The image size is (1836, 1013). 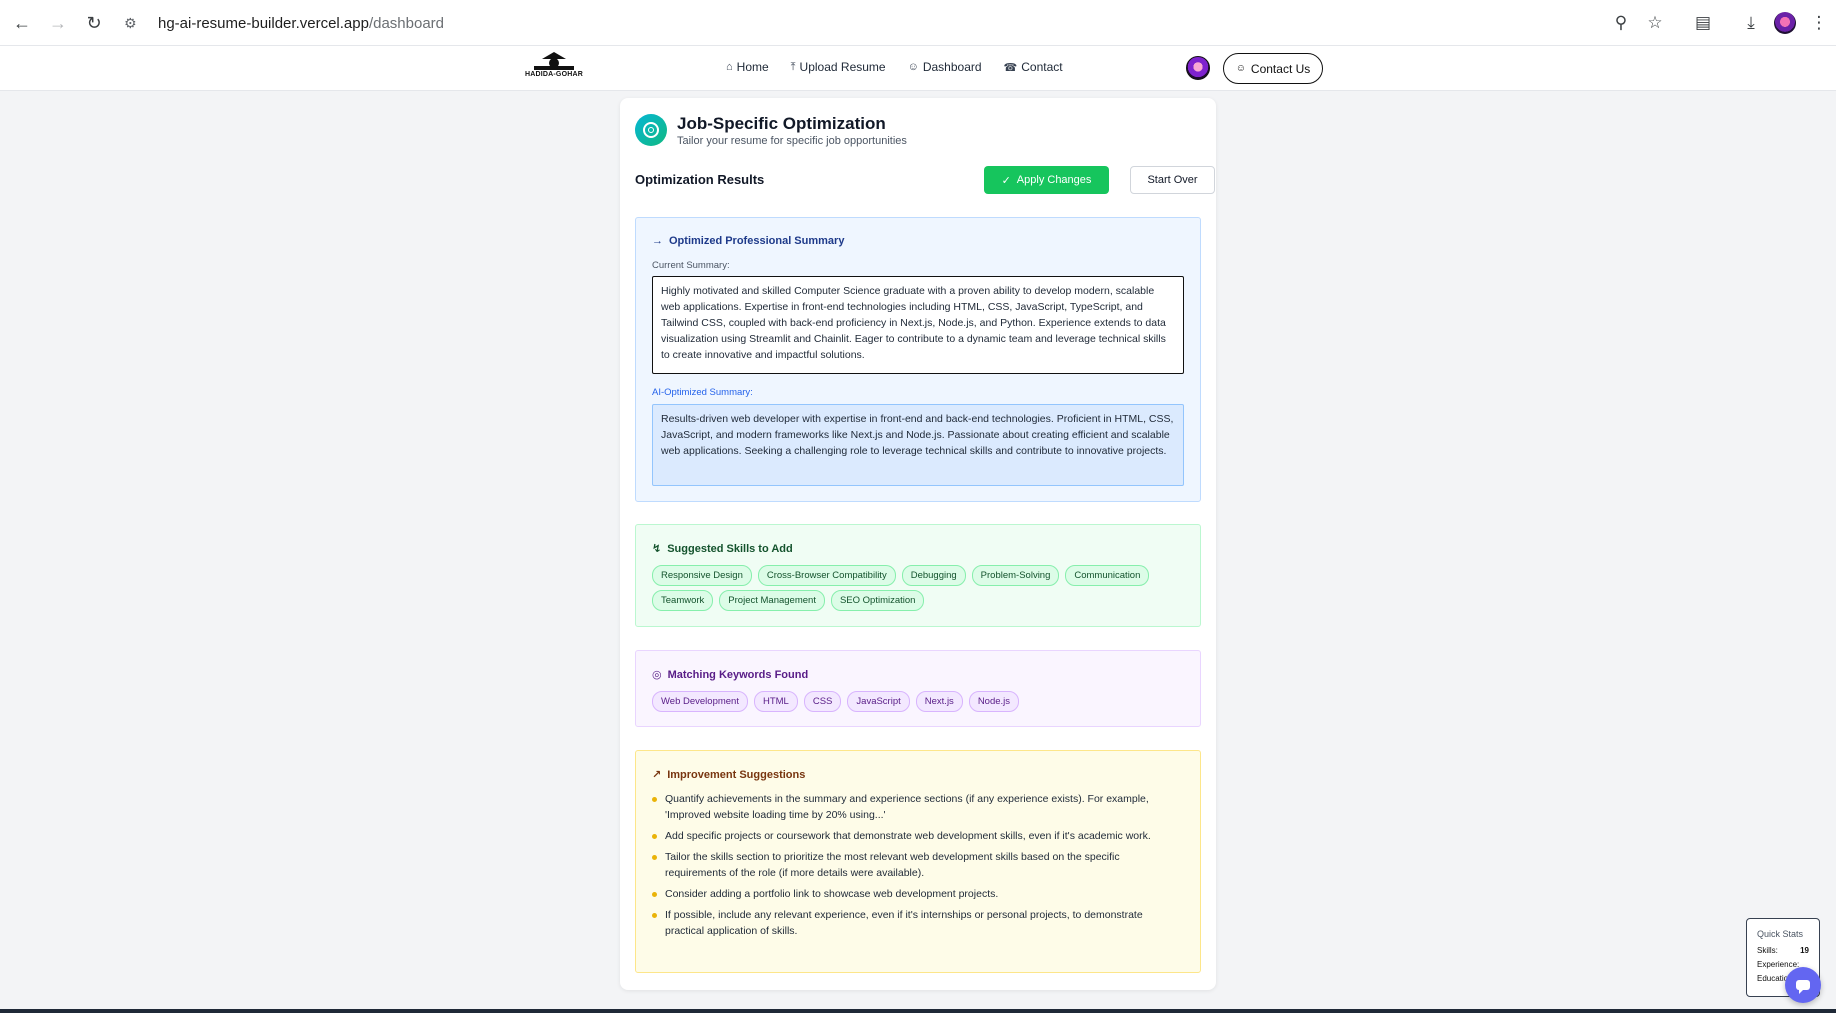 I want to click on site-logo: HADIDA-GOHAR, so click(x=554, y=67).